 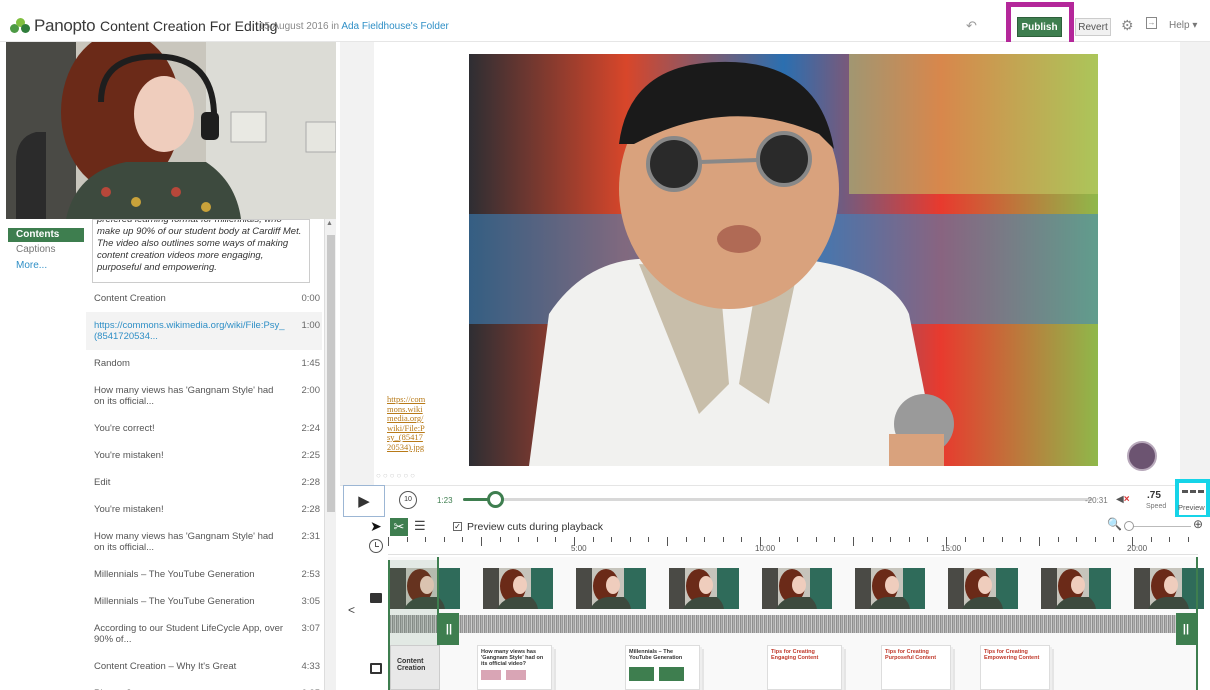 What do you see at coordinates (395, 26) in the screenshot?
I see `folder-link: Ada Fieldhouse's Folder` at bounding box center [395, 26].